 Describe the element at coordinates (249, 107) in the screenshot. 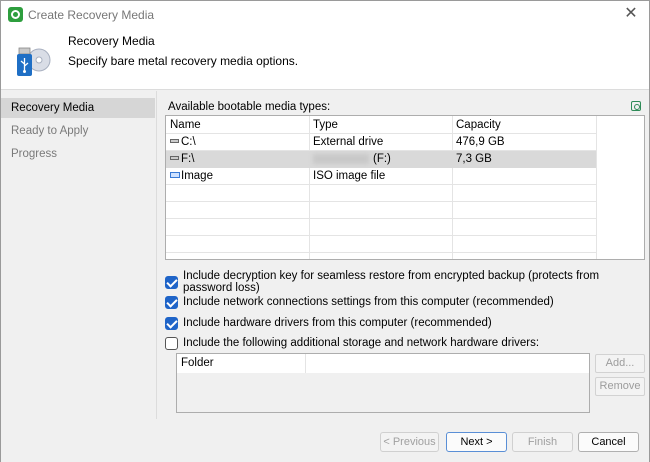

I see `available-media-label: Available bootable media types:` at that location.